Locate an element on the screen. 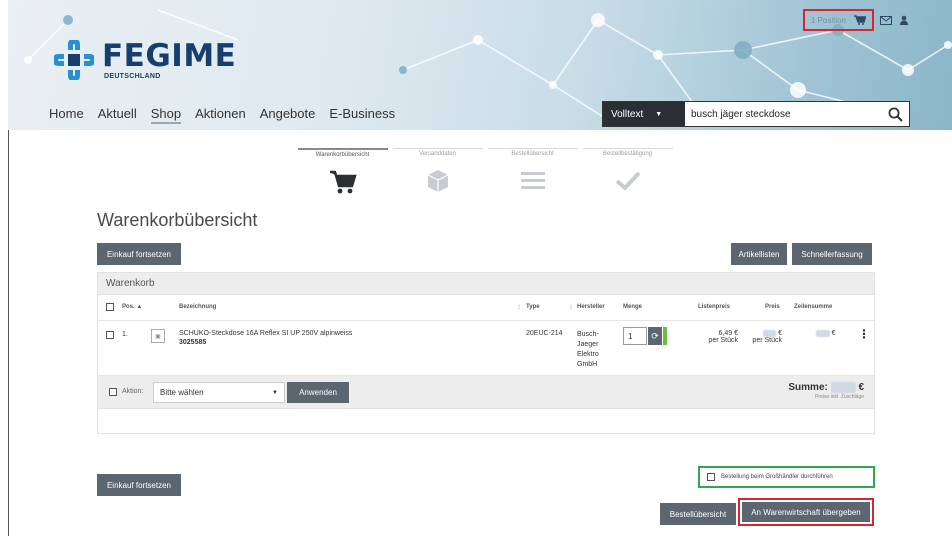 Image resolution: width=952 pixels, height=536 pixels. price-cell: 0,00 € per Stück is located at coordinates (764, 337).